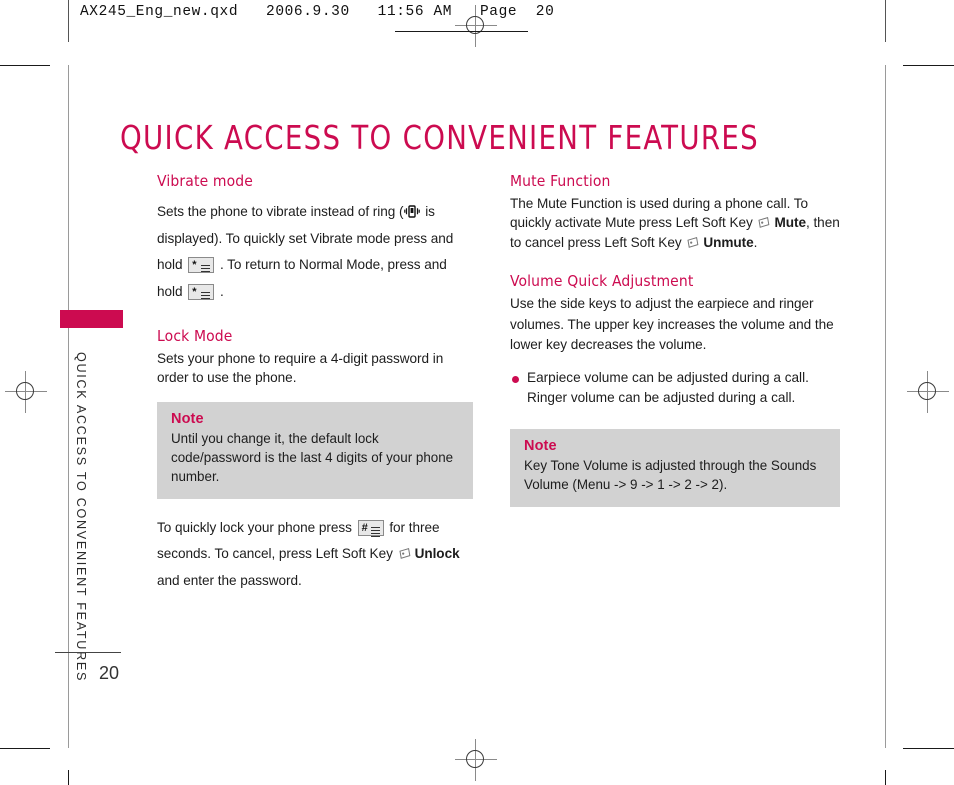 The height and width of the screenshot is (785, 954). Describe the element at coordinates (540, 445) in the screenshot. I see `note-title-volume: Note` at that location.